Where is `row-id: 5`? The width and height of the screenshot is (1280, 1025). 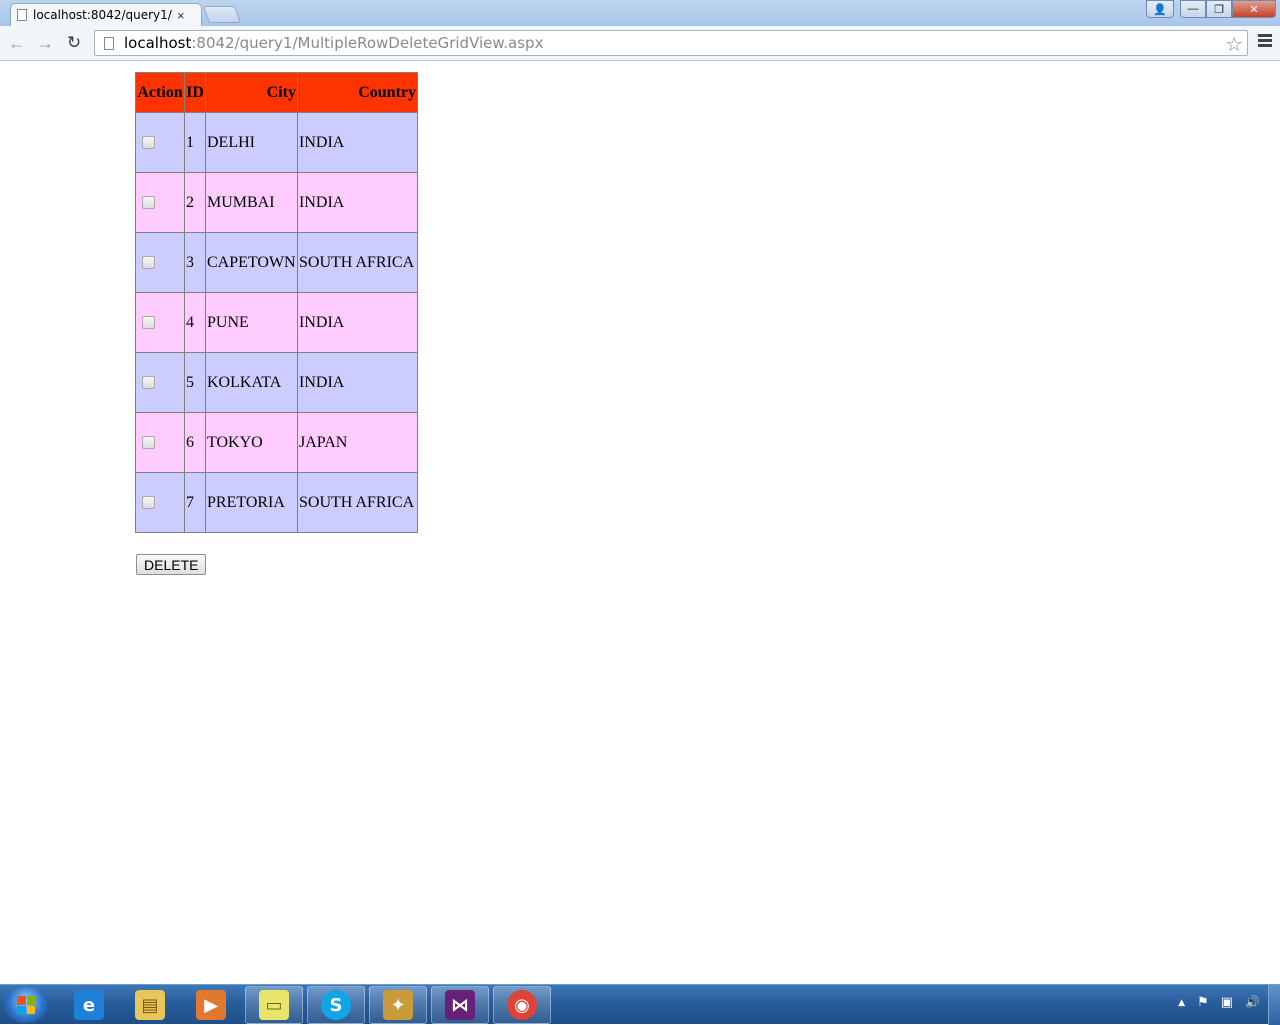
row-id: 5 is located at coordinates (195, 382).